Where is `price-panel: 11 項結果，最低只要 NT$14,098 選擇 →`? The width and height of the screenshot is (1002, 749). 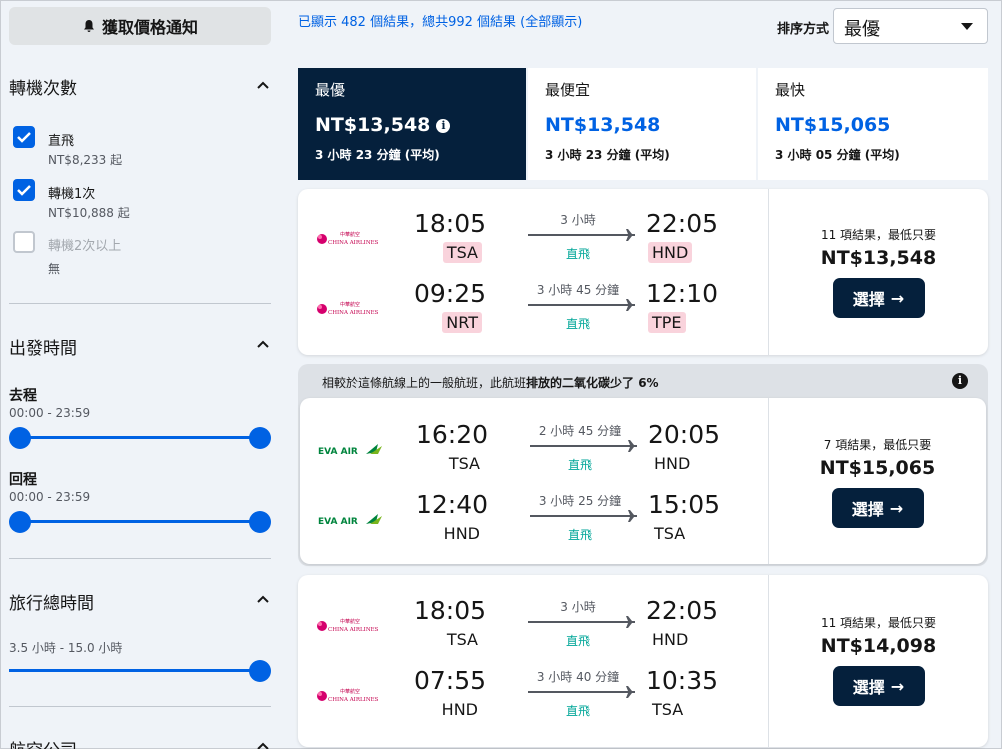 price-panel: 11 項結果，最低只要 NT$14,098 選擇 → is located at coordinates (878, 661).